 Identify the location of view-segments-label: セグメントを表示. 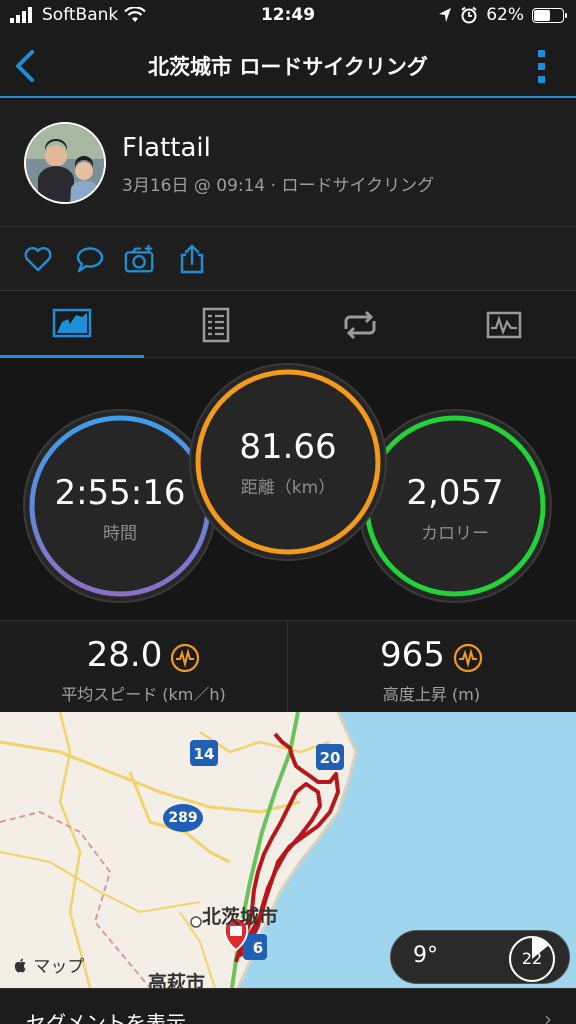
(106, 1017).